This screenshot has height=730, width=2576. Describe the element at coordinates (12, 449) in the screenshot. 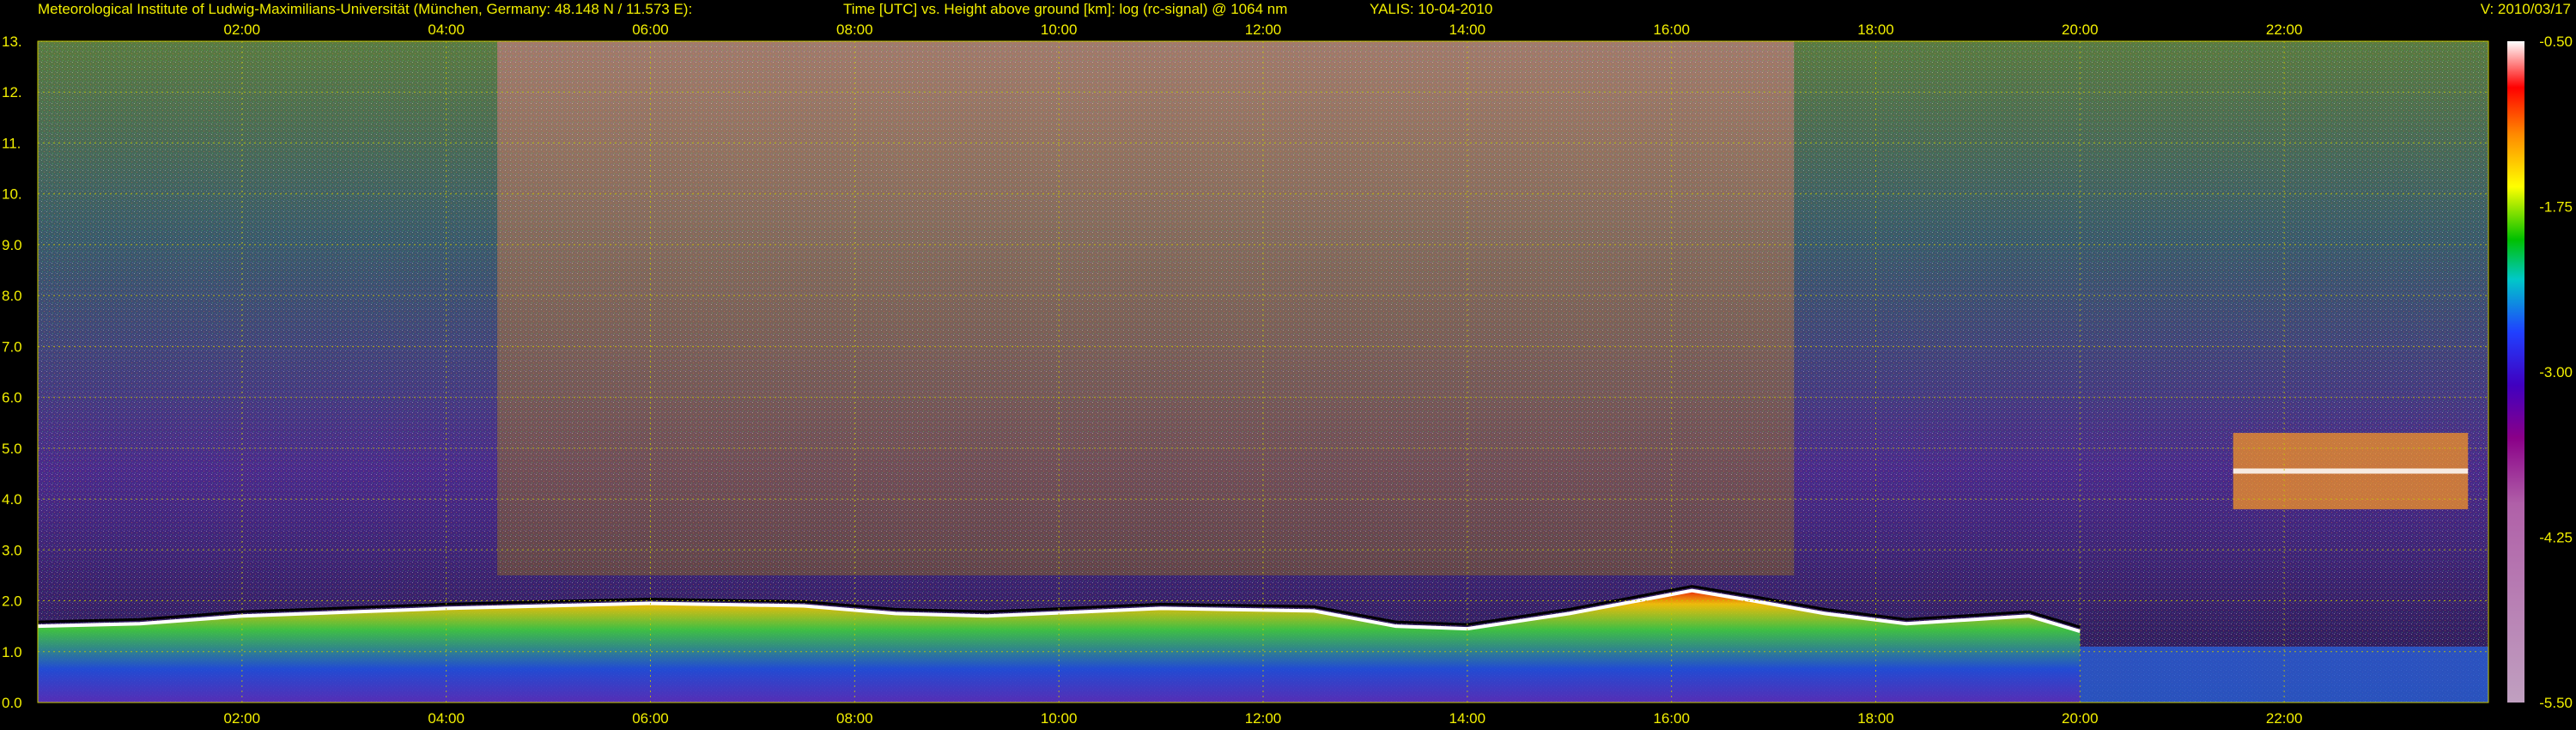

I see `y-tick-label: 5.0` at that location.